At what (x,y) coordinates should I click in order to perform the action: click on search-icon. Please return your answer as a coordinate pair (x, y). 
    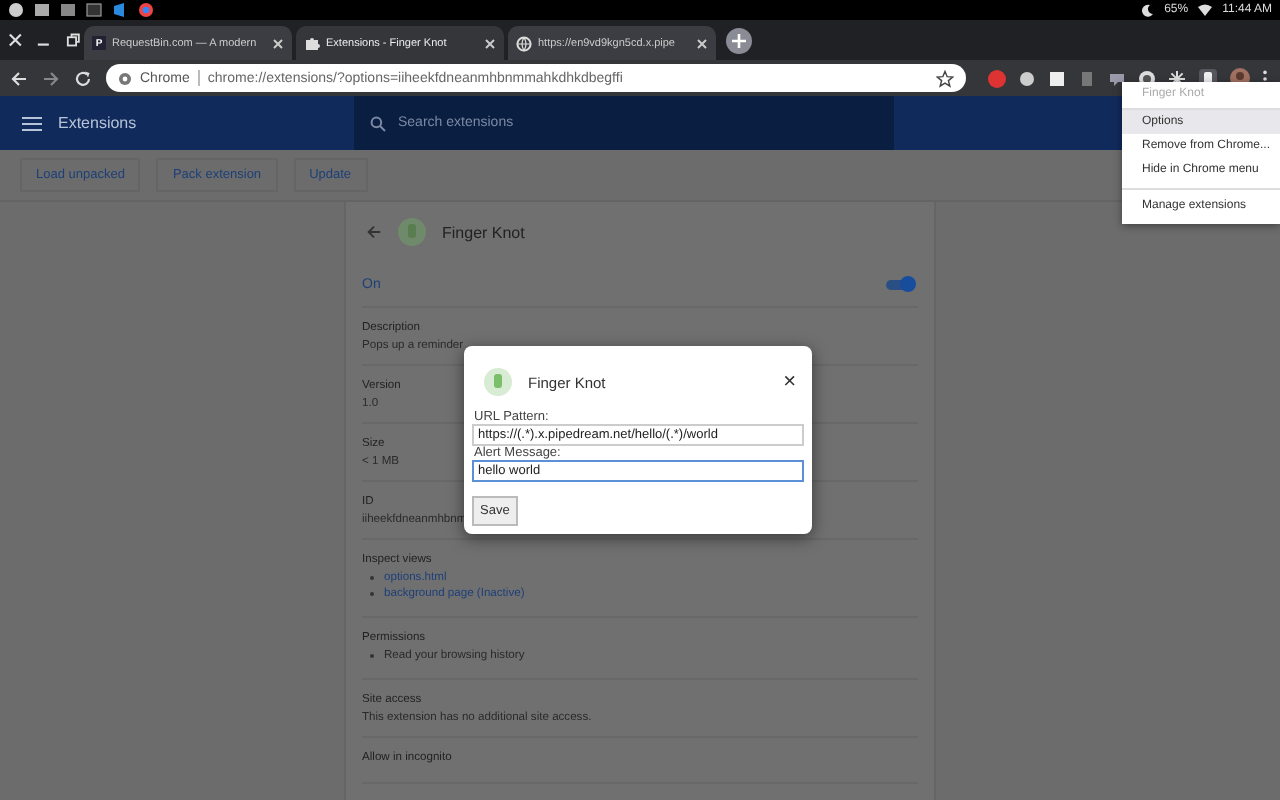
    Looking at the image, I should click on (378, 123).